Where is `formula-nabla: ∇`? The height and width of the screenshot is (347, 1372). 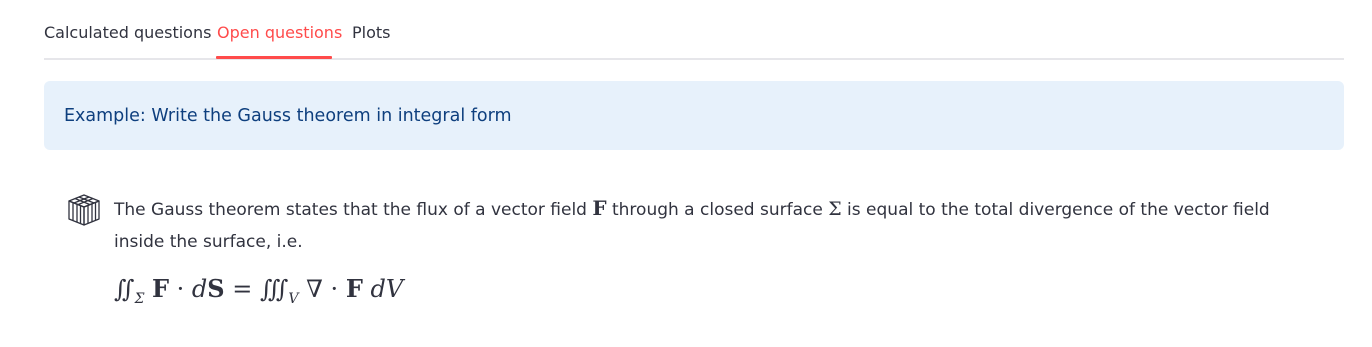 formula-nabla: ∇ is located at coordinates (314, 289).